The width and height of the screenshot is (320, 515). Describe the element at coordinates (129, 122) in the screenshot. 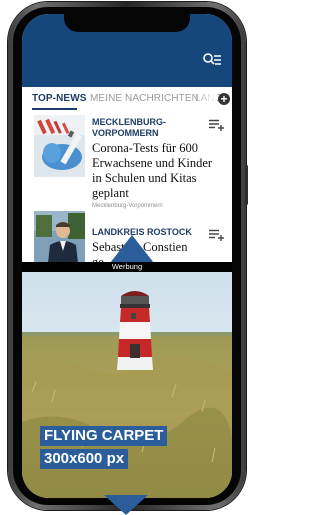

I see `kicker-line: MECKLENBURG-` at that location.